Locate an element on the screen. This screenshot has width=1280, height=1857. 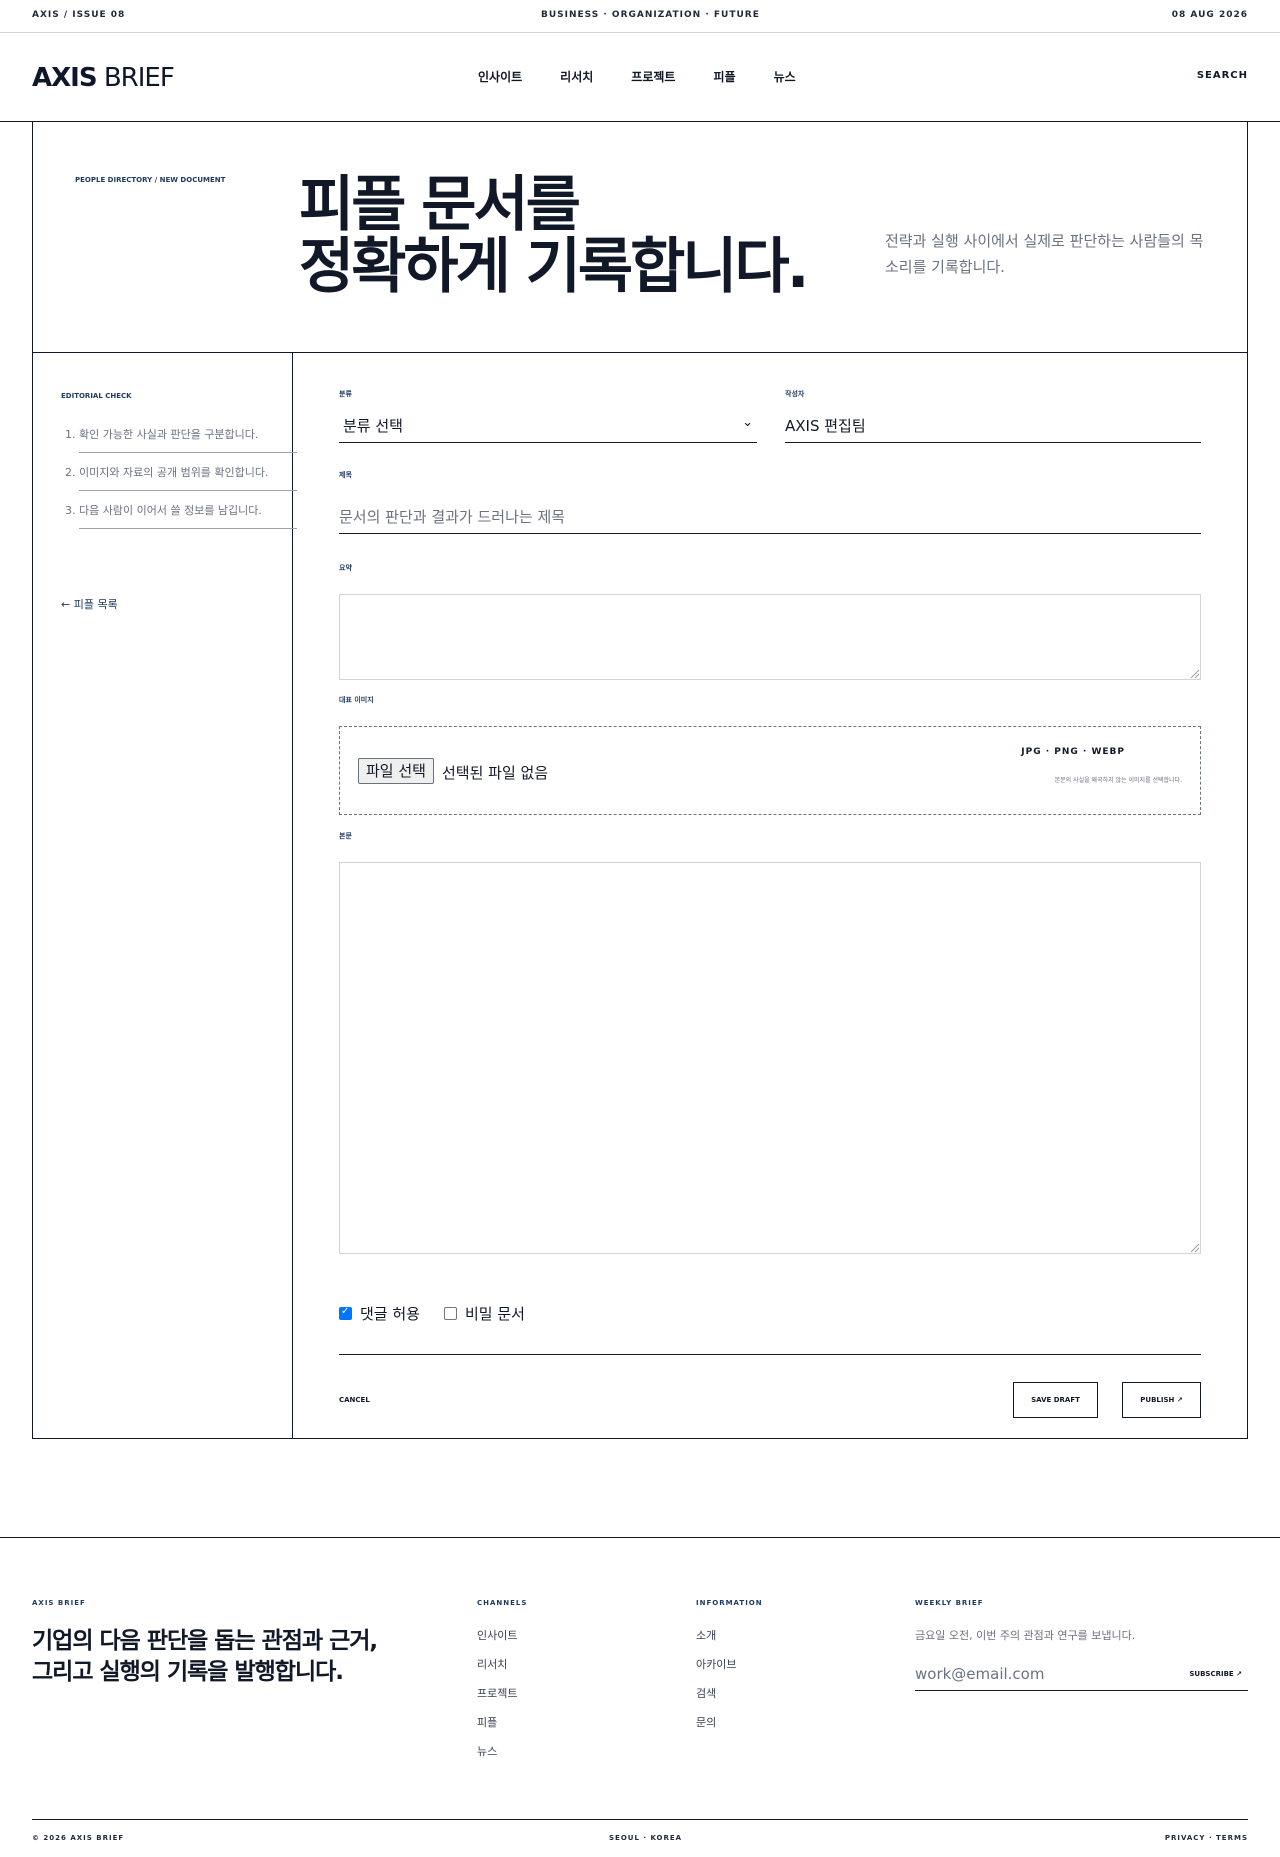
footer-tagline-line2: 그리고 실행의 기록을 발행합니다. is located at coordinates (188, 1672).